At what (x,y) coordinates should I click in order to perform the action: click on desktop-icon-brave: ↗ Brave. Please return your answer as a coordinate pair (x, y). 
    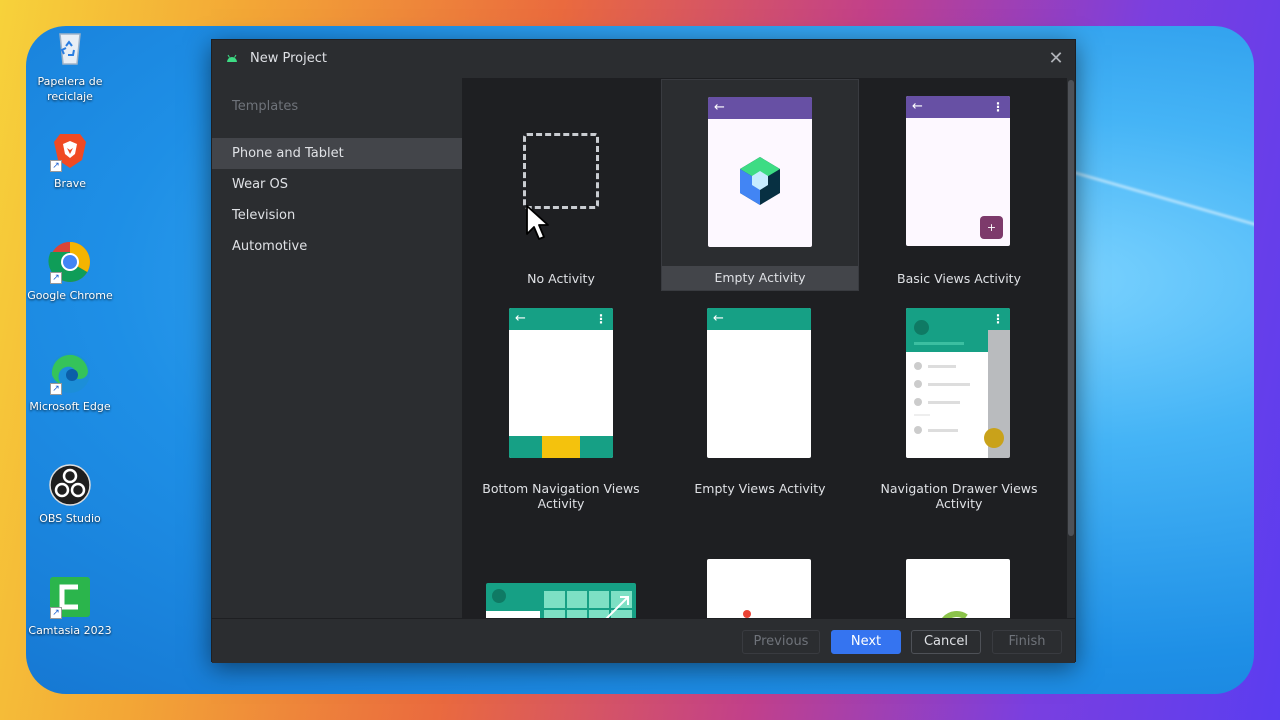
    Looking at the image, I should click on (70, 159).